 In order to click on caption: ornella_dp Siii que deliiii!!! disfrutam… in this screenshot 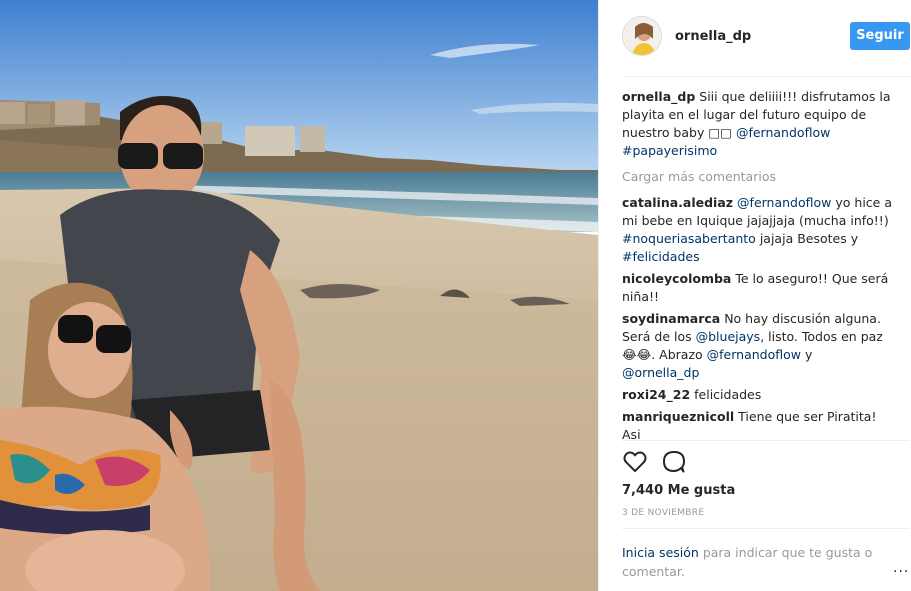, I will do `click(757, 124)`.